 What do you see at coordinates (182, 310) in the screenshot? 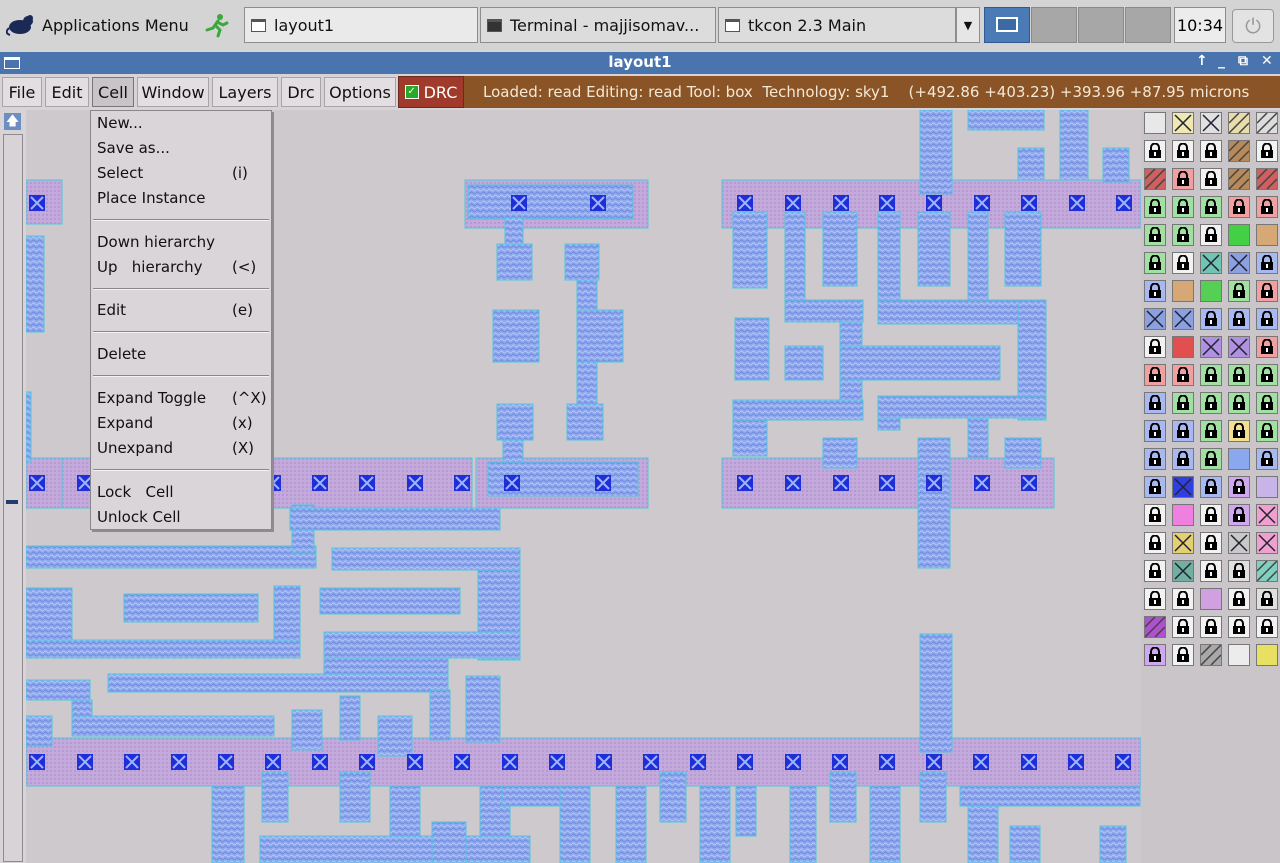
I see `menu-item-edit: Edit (e)` at bounding box center [182, 310].